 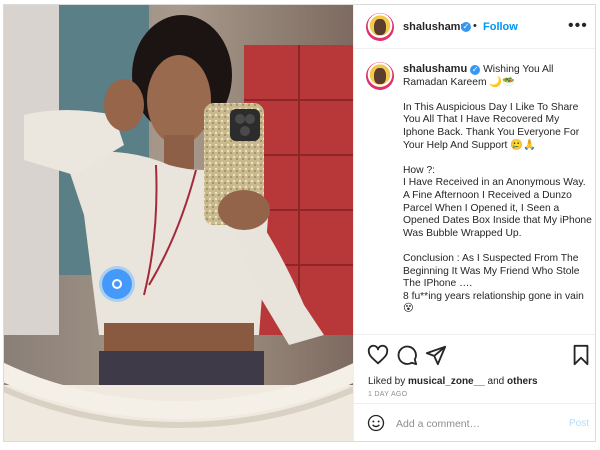 I want to click on comment-input, so click(x=476, y=424).